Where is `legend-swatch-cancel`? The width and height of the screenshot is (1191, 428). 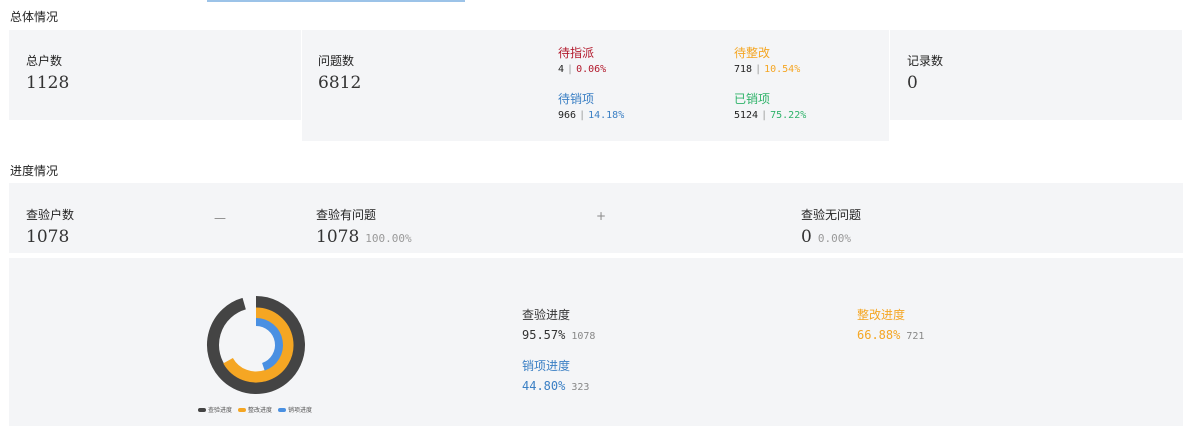
legend-swatch-cancel is located at coordinates (282, 409).